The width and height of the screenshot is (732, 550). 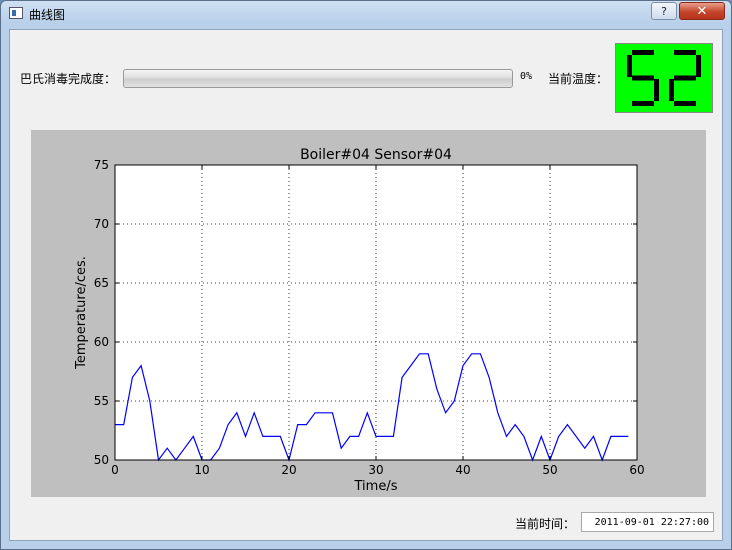 I want to click on help-button: ?, so click(x=664, y=11).